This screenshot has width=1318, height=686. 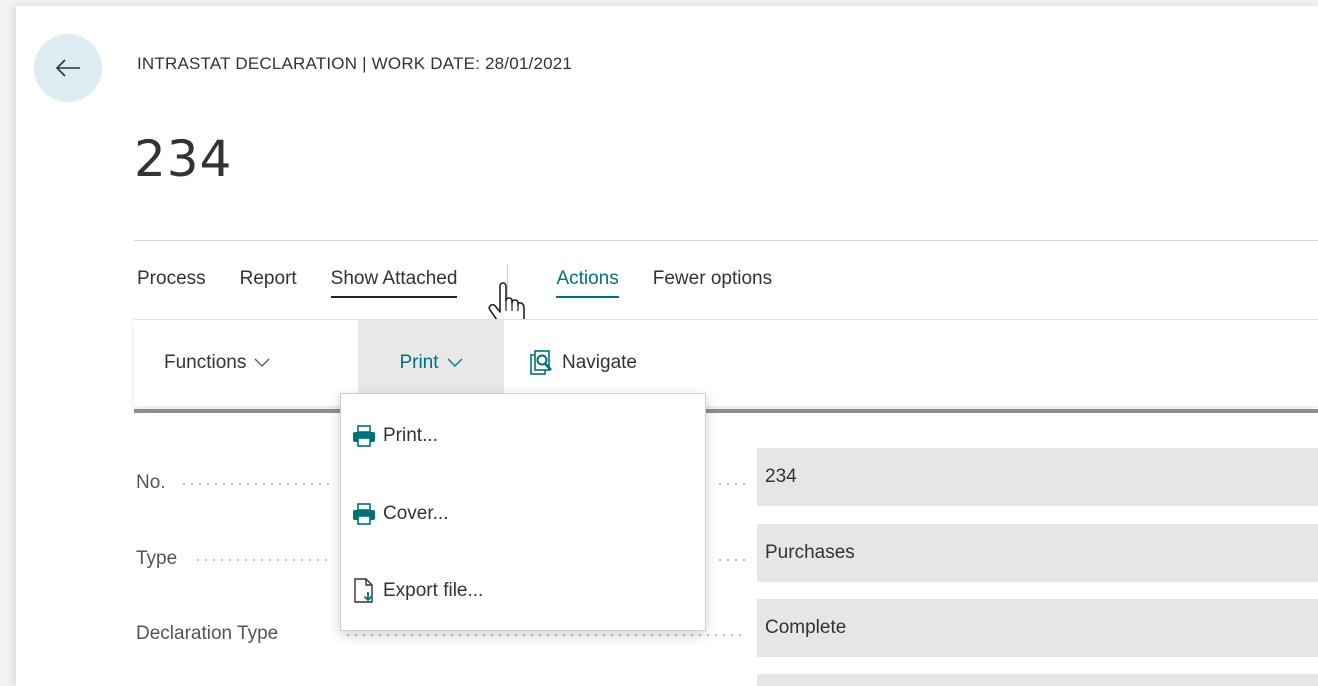 I want to click on navigate-icon, so click(x=541, y=362).